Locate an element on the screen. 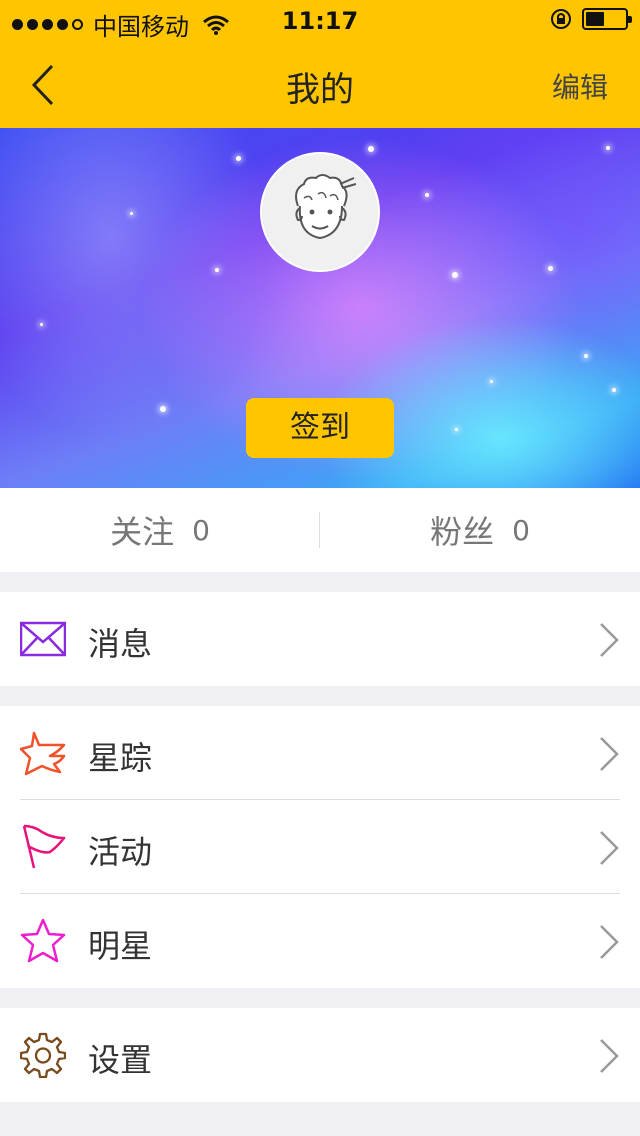 The width and height of the screenshot is (640, 1136). gear-icon is located at coordinates (43, 1055).